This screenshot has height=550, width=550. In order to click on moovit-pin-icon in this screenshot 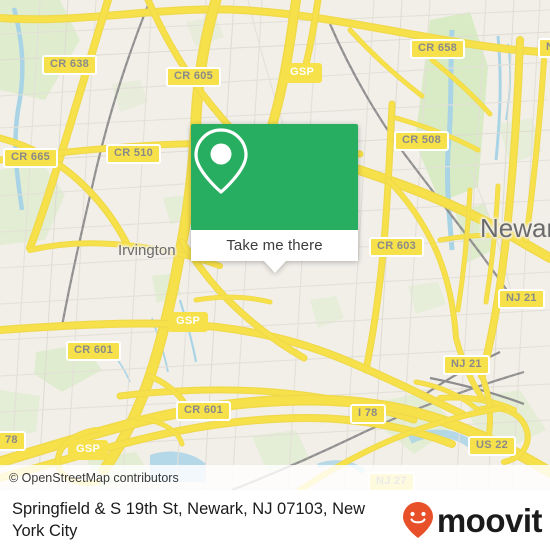, I will do `click(417, 520)`.